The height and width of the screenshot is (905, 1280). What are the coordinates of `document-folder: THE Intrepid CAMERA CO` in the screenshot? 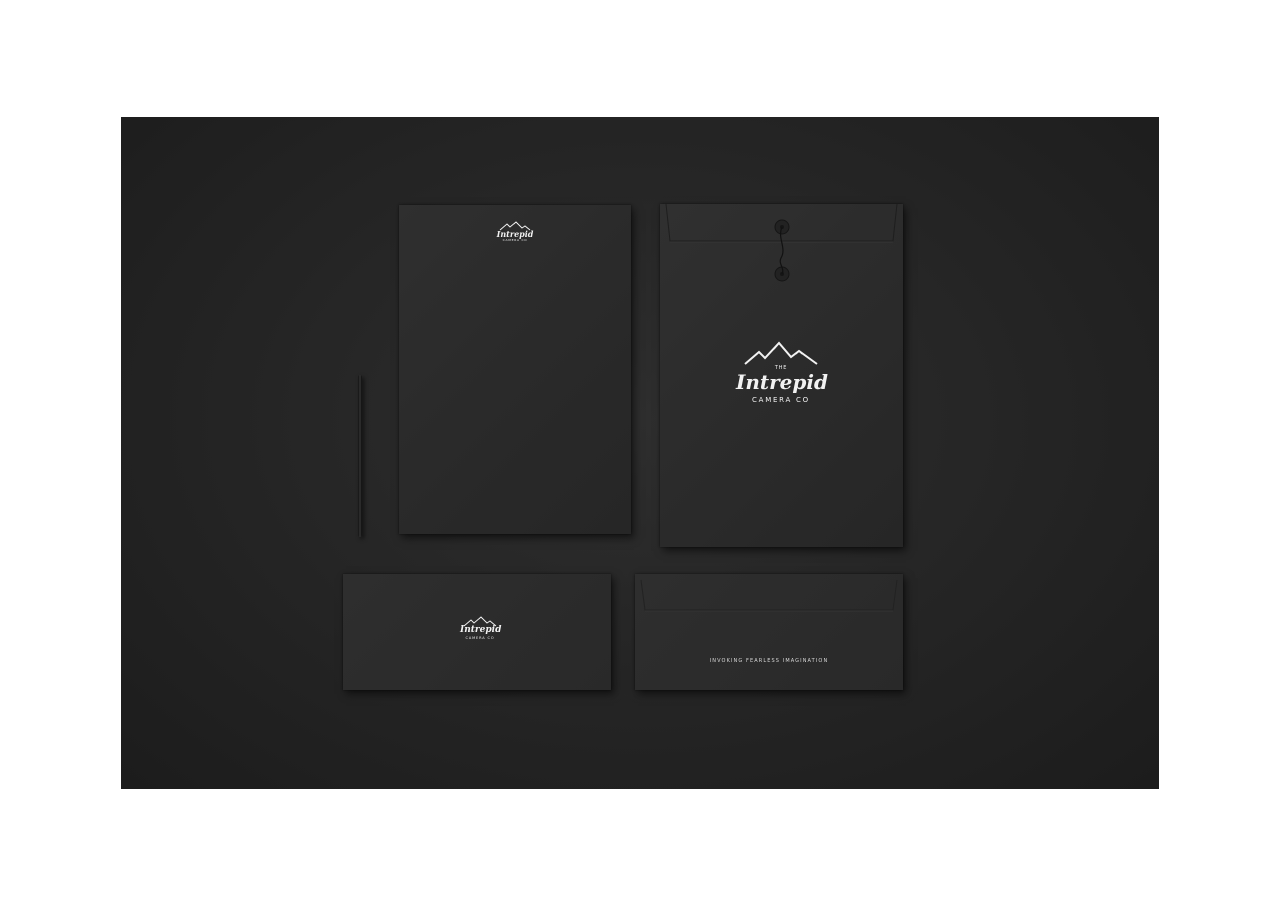 It's located at (781, 375).